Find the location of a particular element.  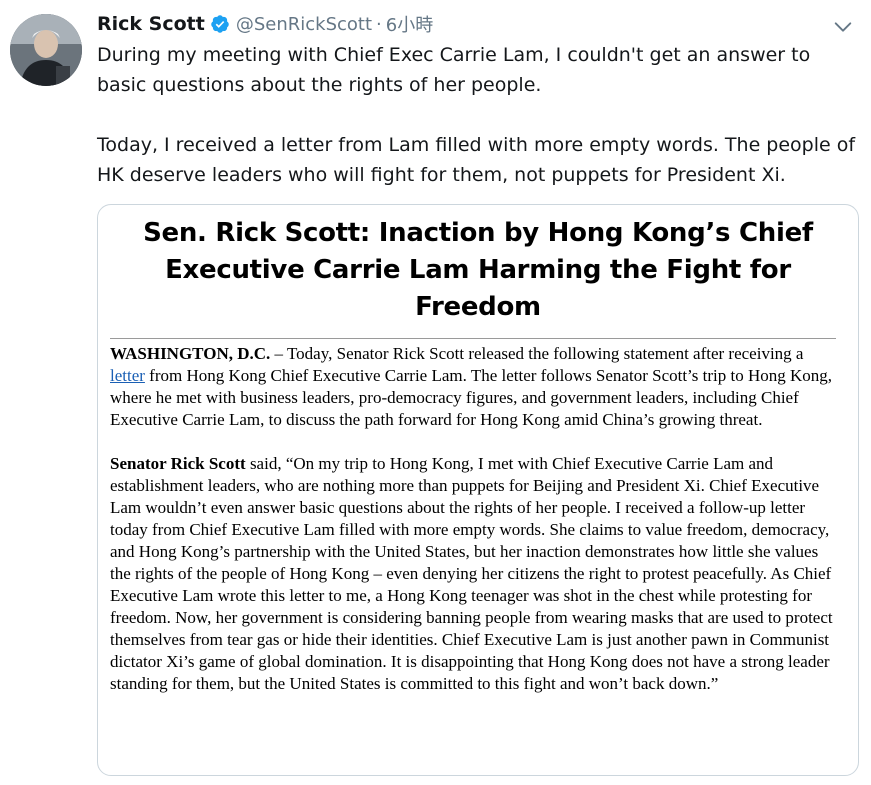

tweet-timestamp: 6小時 is located at coordinates (409, 24).